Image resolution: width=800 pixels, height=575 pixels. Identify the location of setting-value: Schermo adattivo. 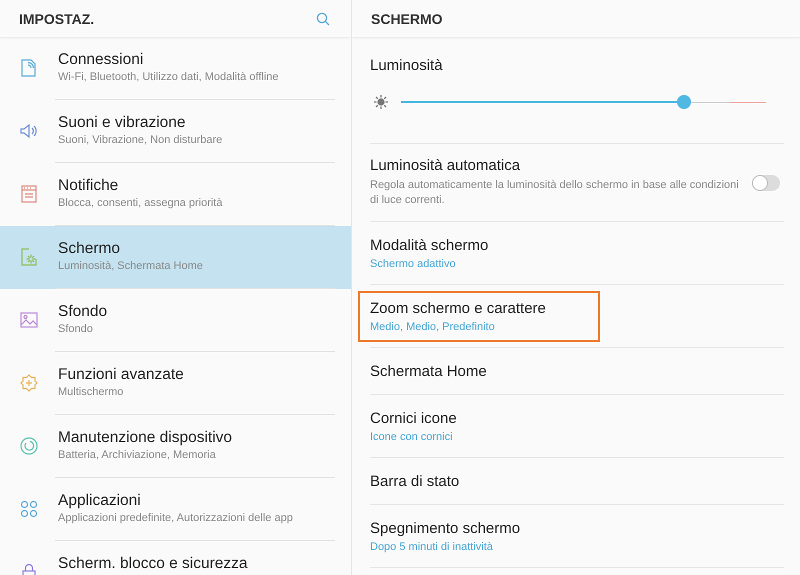
(413, 264).